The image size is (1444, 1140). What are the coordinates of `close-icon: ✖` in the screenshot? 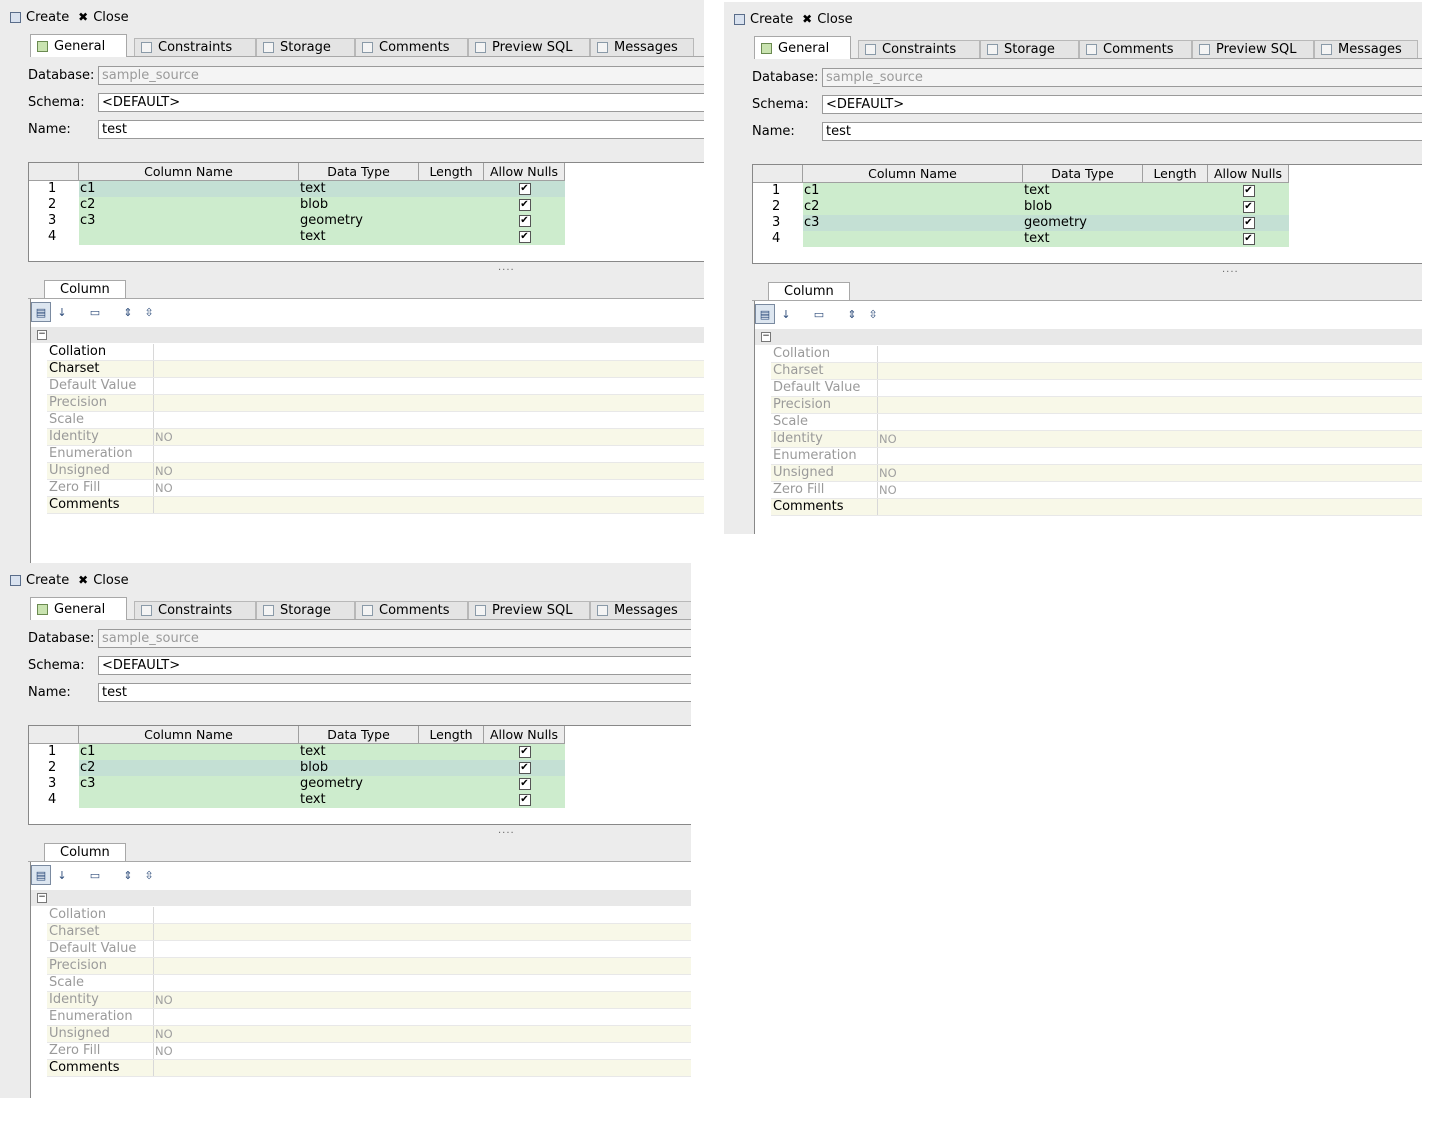 It's located at (83, 17).